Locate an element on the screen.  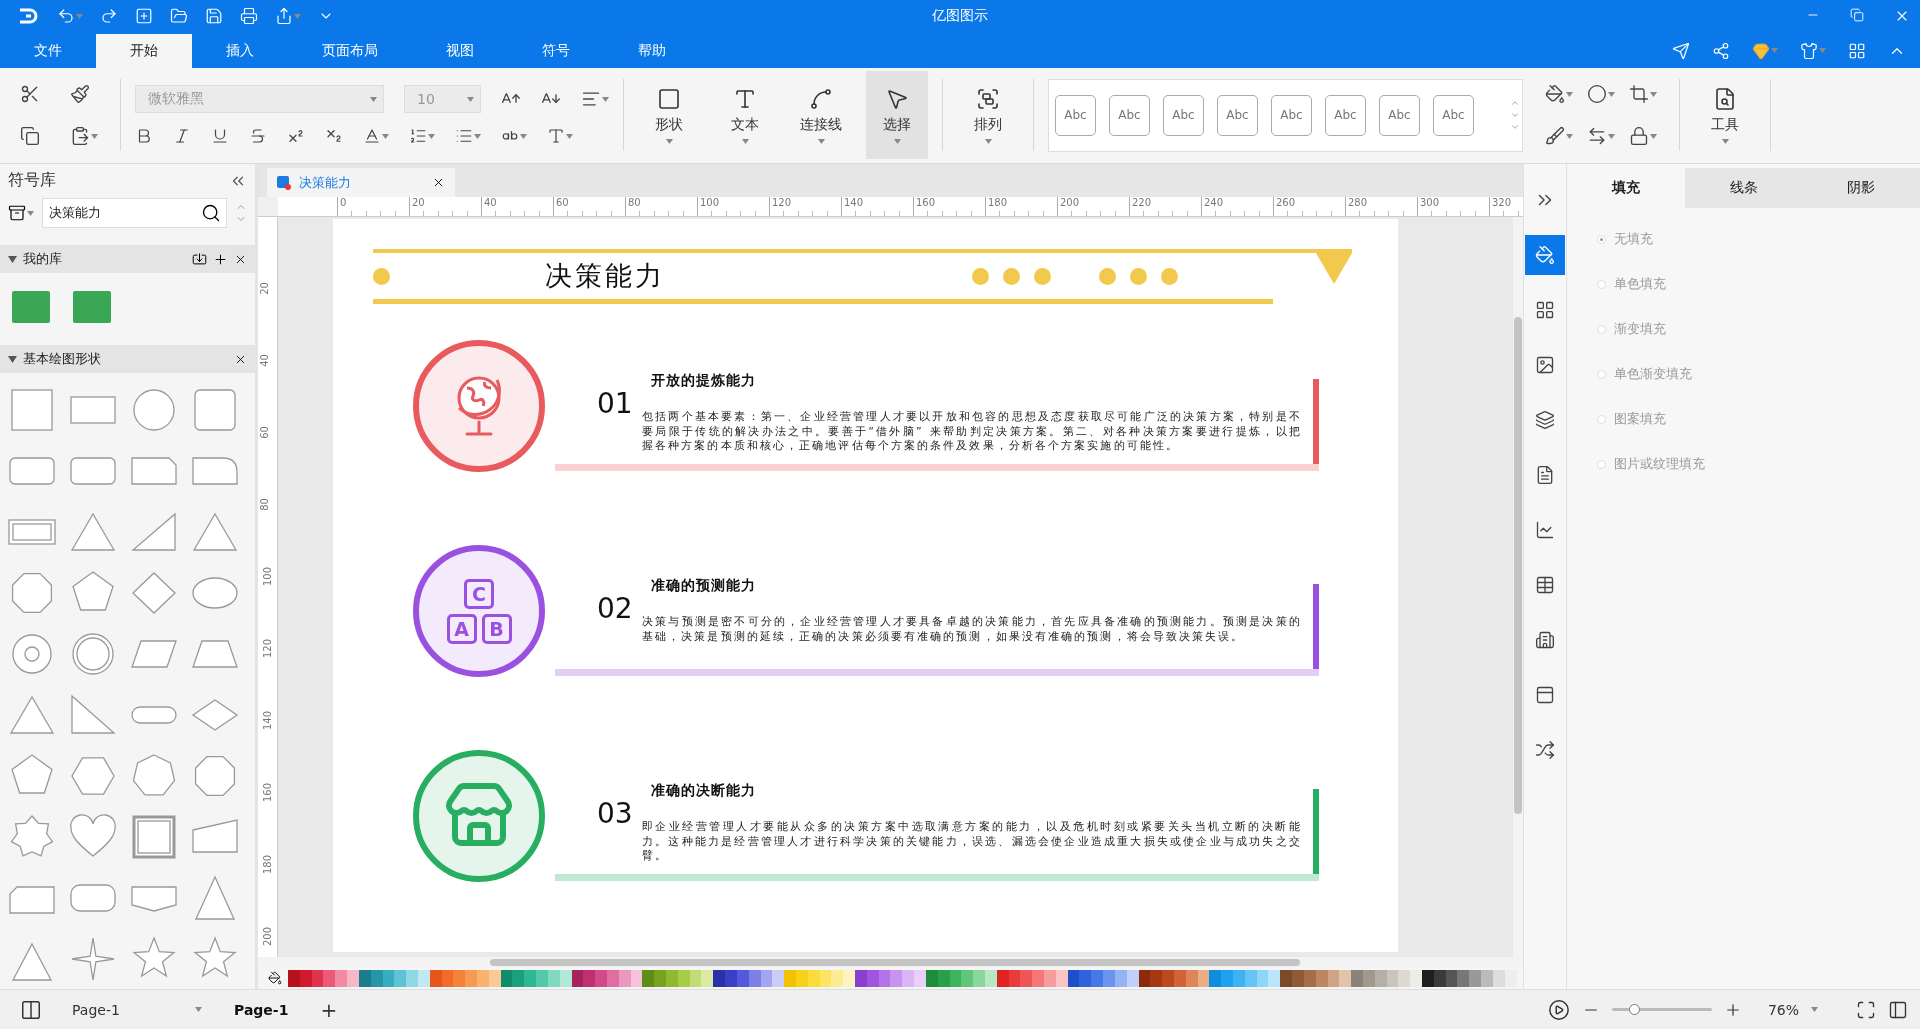
option-label: 无填充 is located at coordinates (1633, 239).